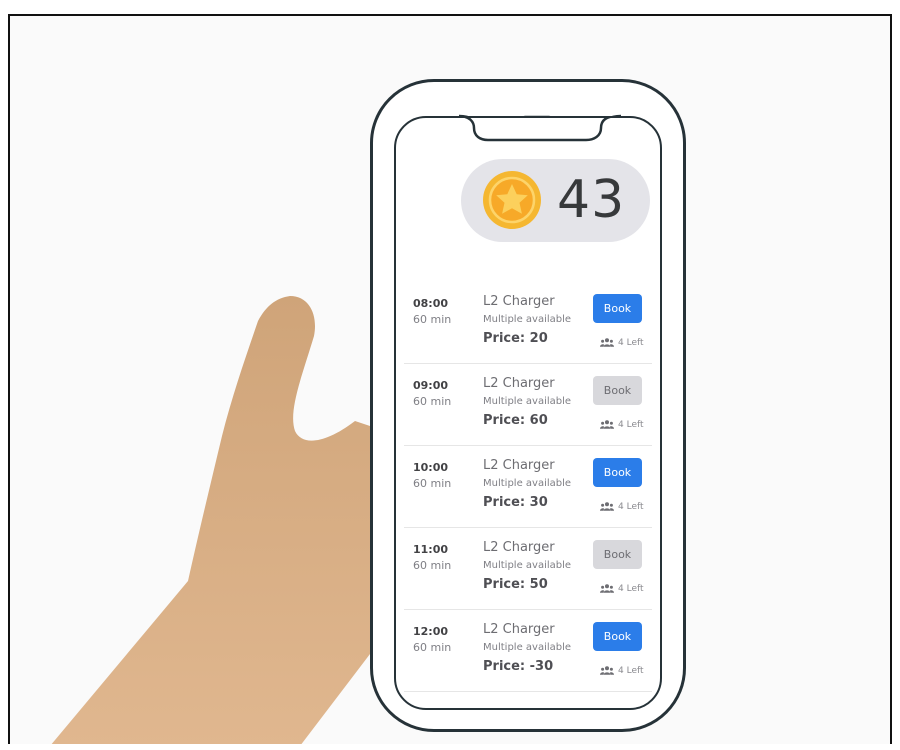  What do you see at coordinates (431, 549) in the screenshot?
I see `slot-time: 11:00` at bounding box center [431, 549].